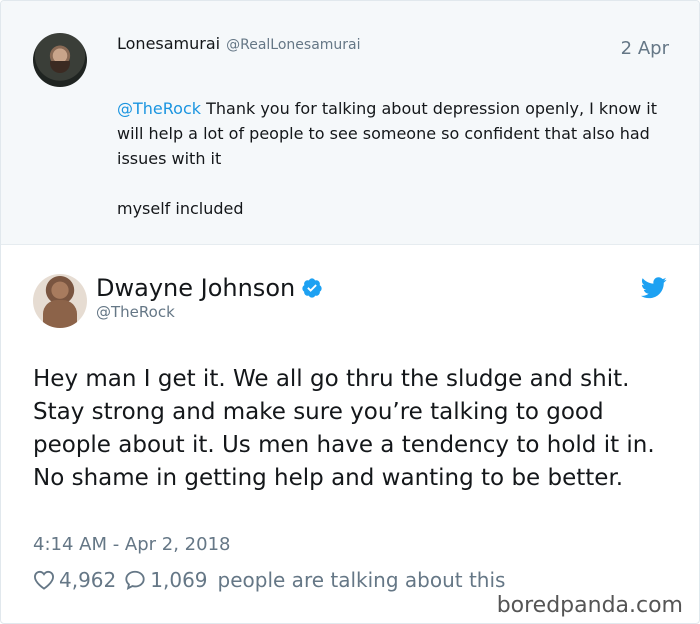 The image size is (700, 624). What do you see at coordinates (312, 288) in the screenshot?
I see `verified-badge-icon` at bounding box center [312, 288].